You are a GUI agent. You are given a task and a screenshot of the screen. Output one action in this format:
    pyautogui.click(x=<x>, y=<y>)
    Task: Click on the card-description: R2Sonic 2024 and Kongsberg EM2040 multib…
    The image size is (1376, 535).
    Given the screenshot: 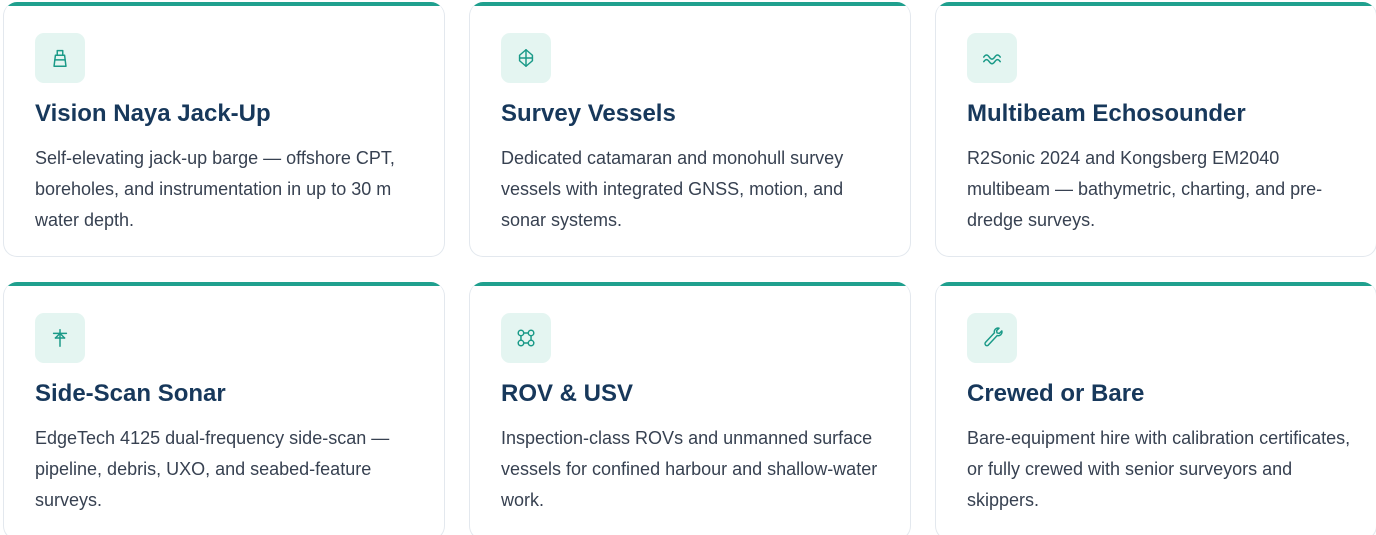 What is the action you would take?
    pyautogui.click(x=1145, y=189)
    